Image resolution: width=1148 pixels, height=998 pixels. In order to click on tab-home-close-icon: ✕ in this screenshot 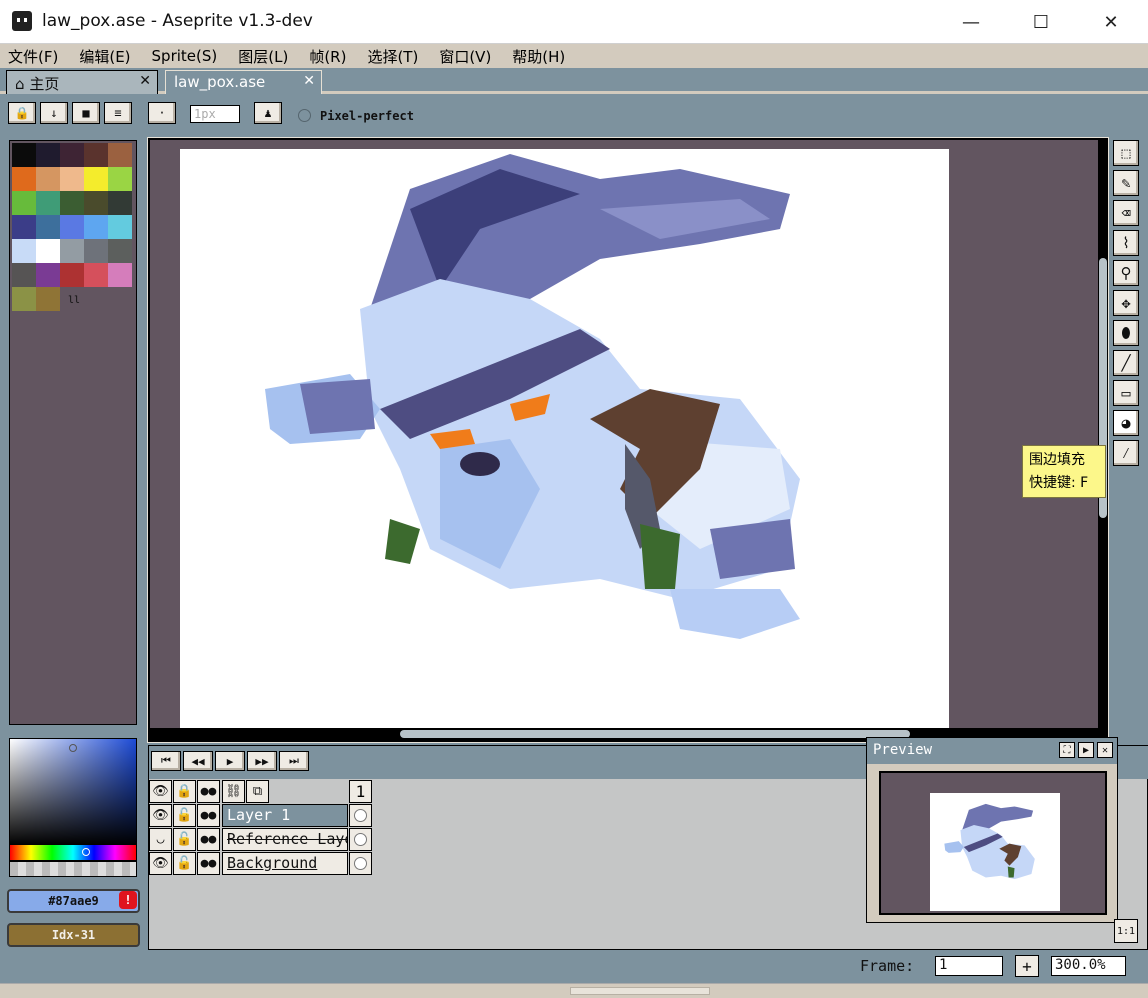, I will do `click(145, 81)`.